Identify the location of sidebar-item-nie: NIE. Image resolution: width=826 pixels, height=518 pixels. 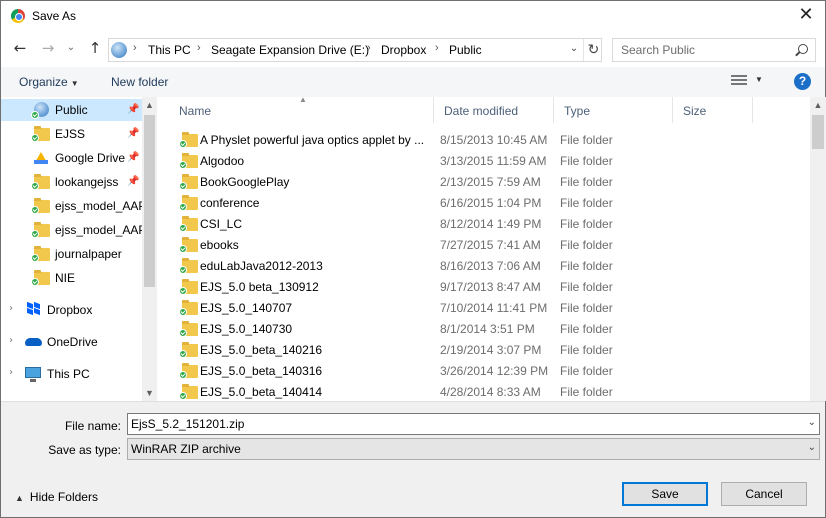
(71, 278).